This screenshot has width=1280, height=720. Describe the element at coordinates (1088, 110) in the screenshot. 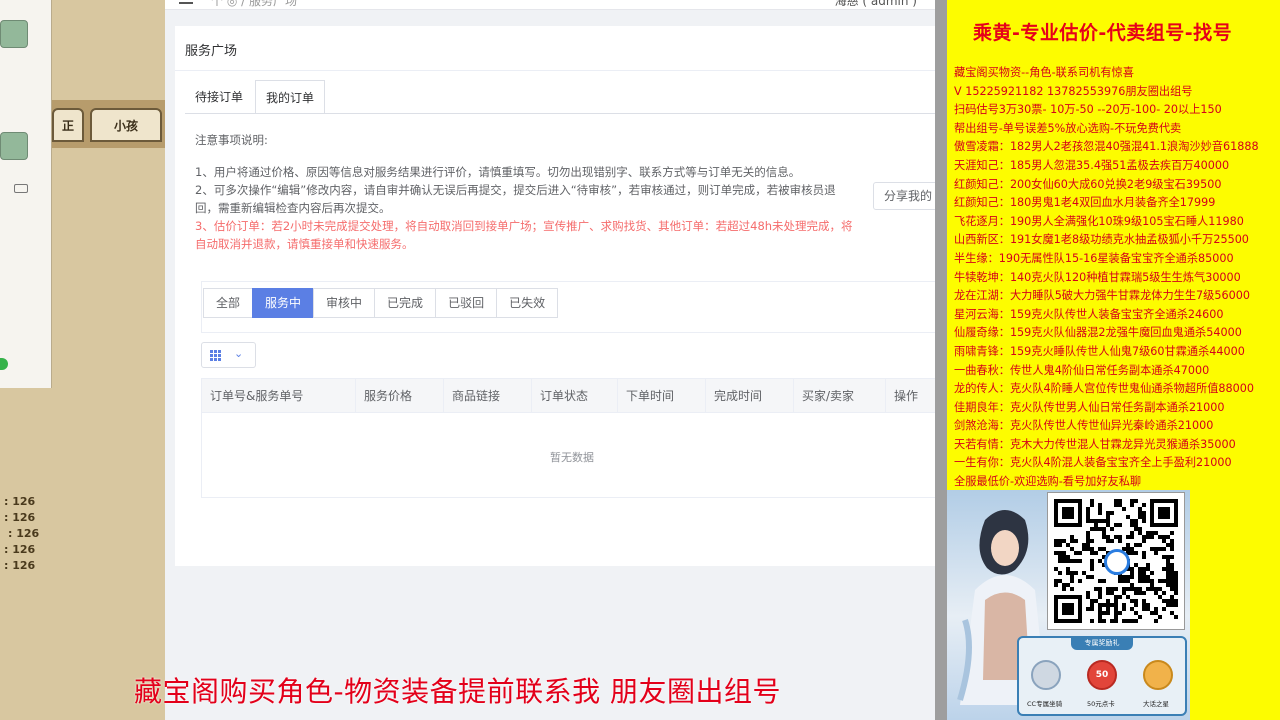

I see `advert-line: 扫码估号3万30票- 10万-50 --20万-100- 20以上150` at that location.